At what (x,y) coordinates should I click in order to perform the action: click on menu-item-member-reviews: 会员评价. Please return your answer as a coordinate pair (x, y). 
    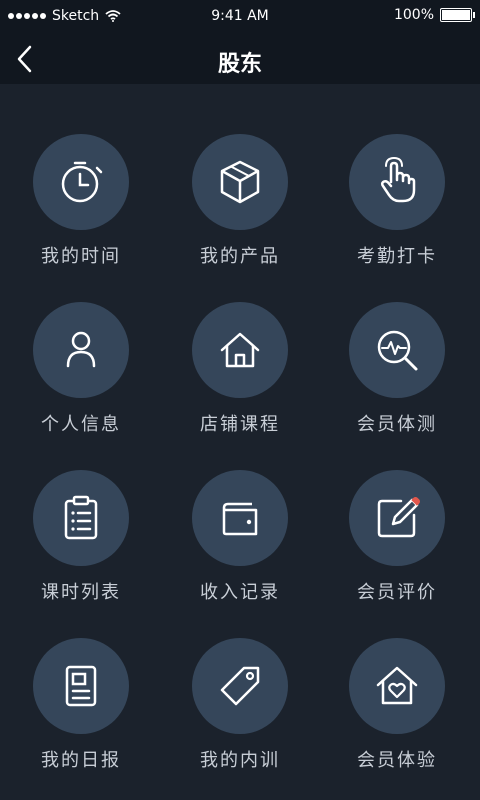
    Looking at the image, I should click on (397, 545).